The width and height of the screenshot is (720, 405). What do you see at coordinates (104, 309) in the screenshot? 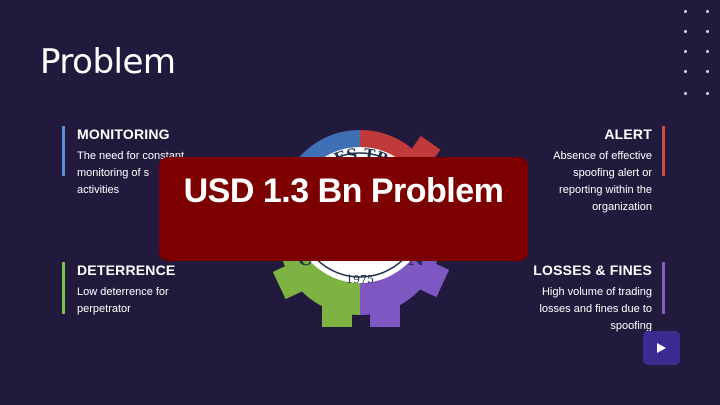
I see `deterrence-line-2: perpetrator` at bounding box center [104, 309].